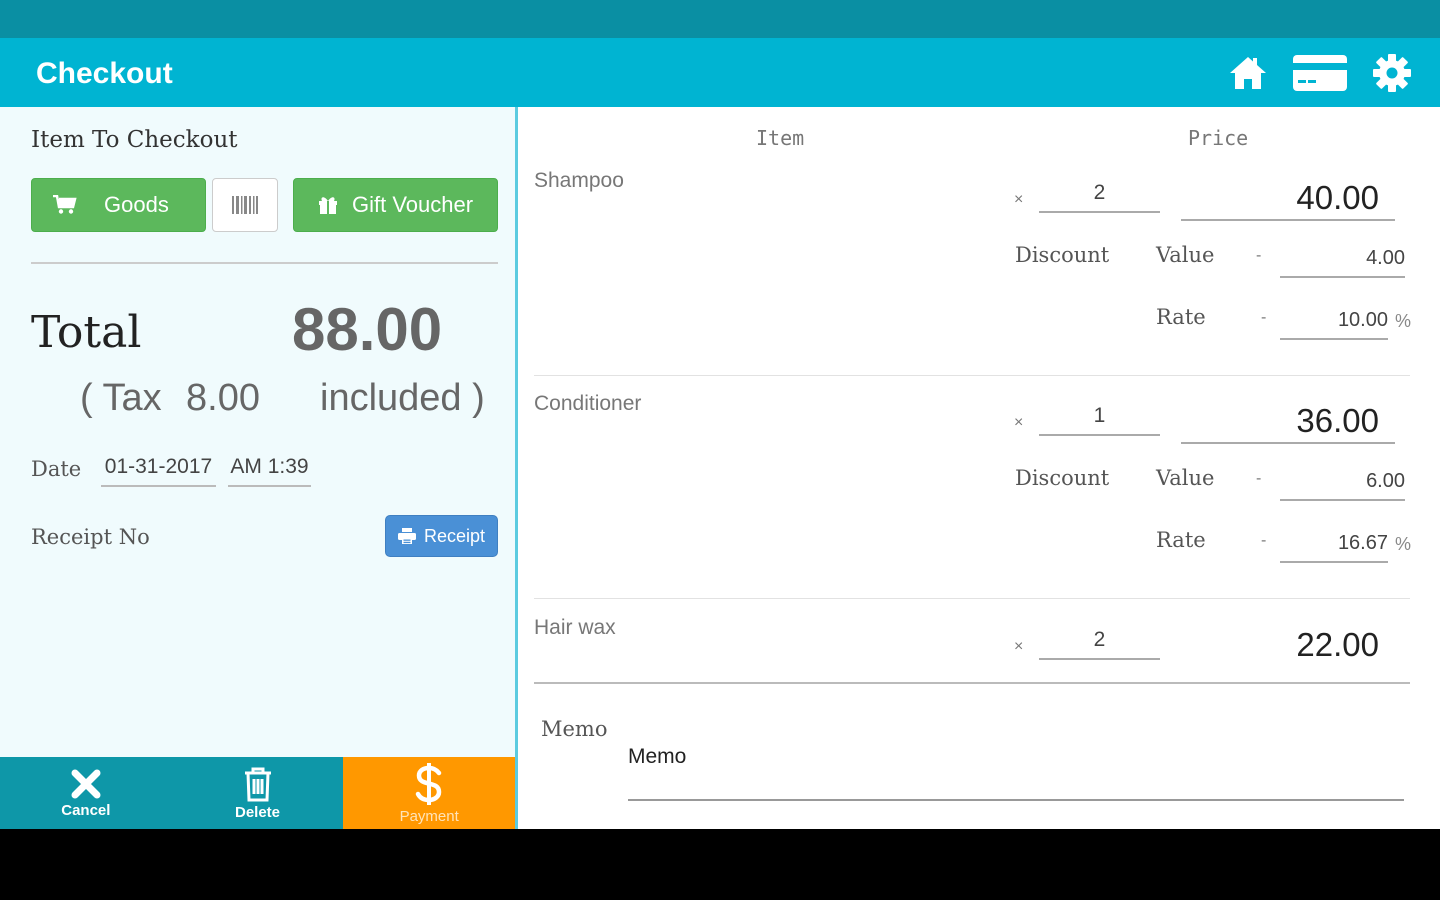 The image size is (1440, 900). I want to click on page-title: Checkout, so click(104, 73).